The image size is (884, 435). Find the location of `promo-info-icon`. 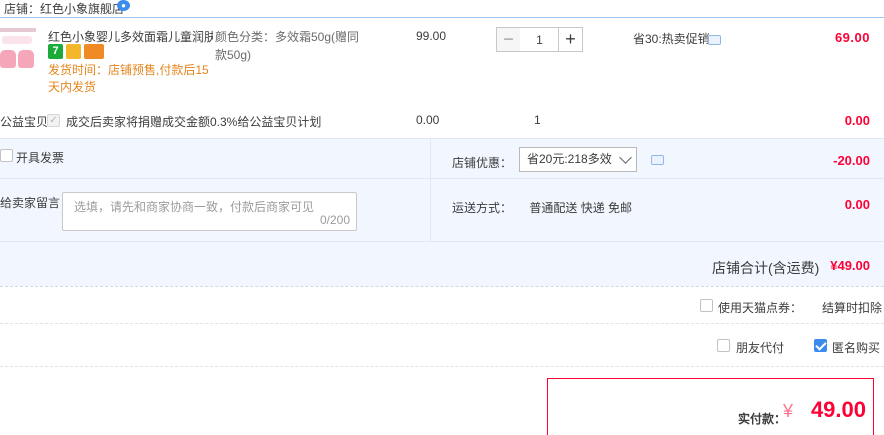

promo-info-icon is located at coordinates (714, 40).